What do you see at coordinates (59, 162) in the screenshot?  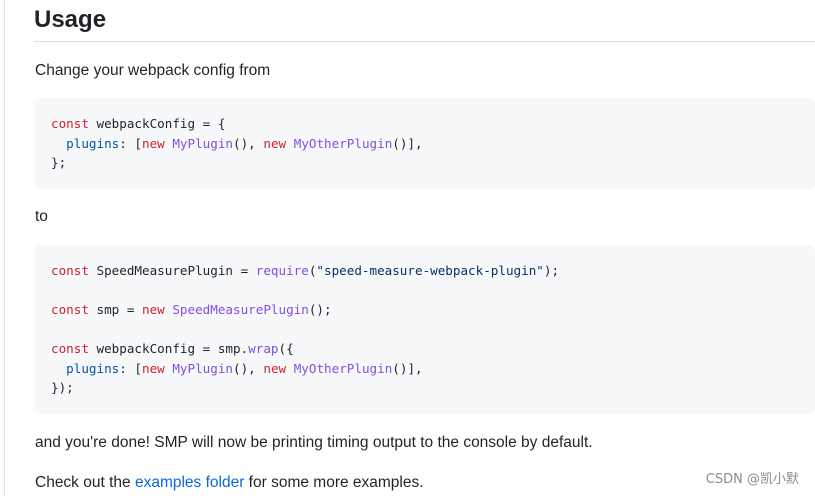 I see `code-line: };` at bounding box center [59, 162].